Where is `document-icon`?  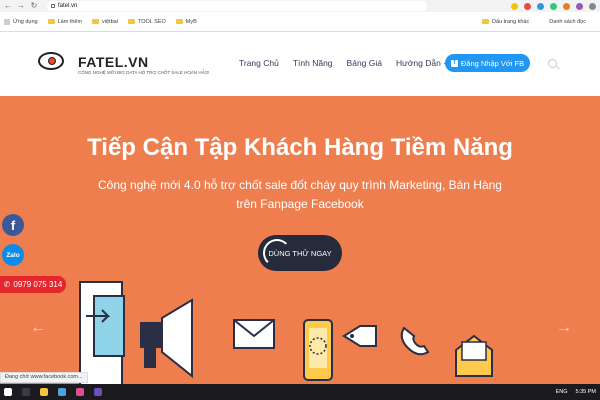 document-icon is located at coordinates (102, 332).